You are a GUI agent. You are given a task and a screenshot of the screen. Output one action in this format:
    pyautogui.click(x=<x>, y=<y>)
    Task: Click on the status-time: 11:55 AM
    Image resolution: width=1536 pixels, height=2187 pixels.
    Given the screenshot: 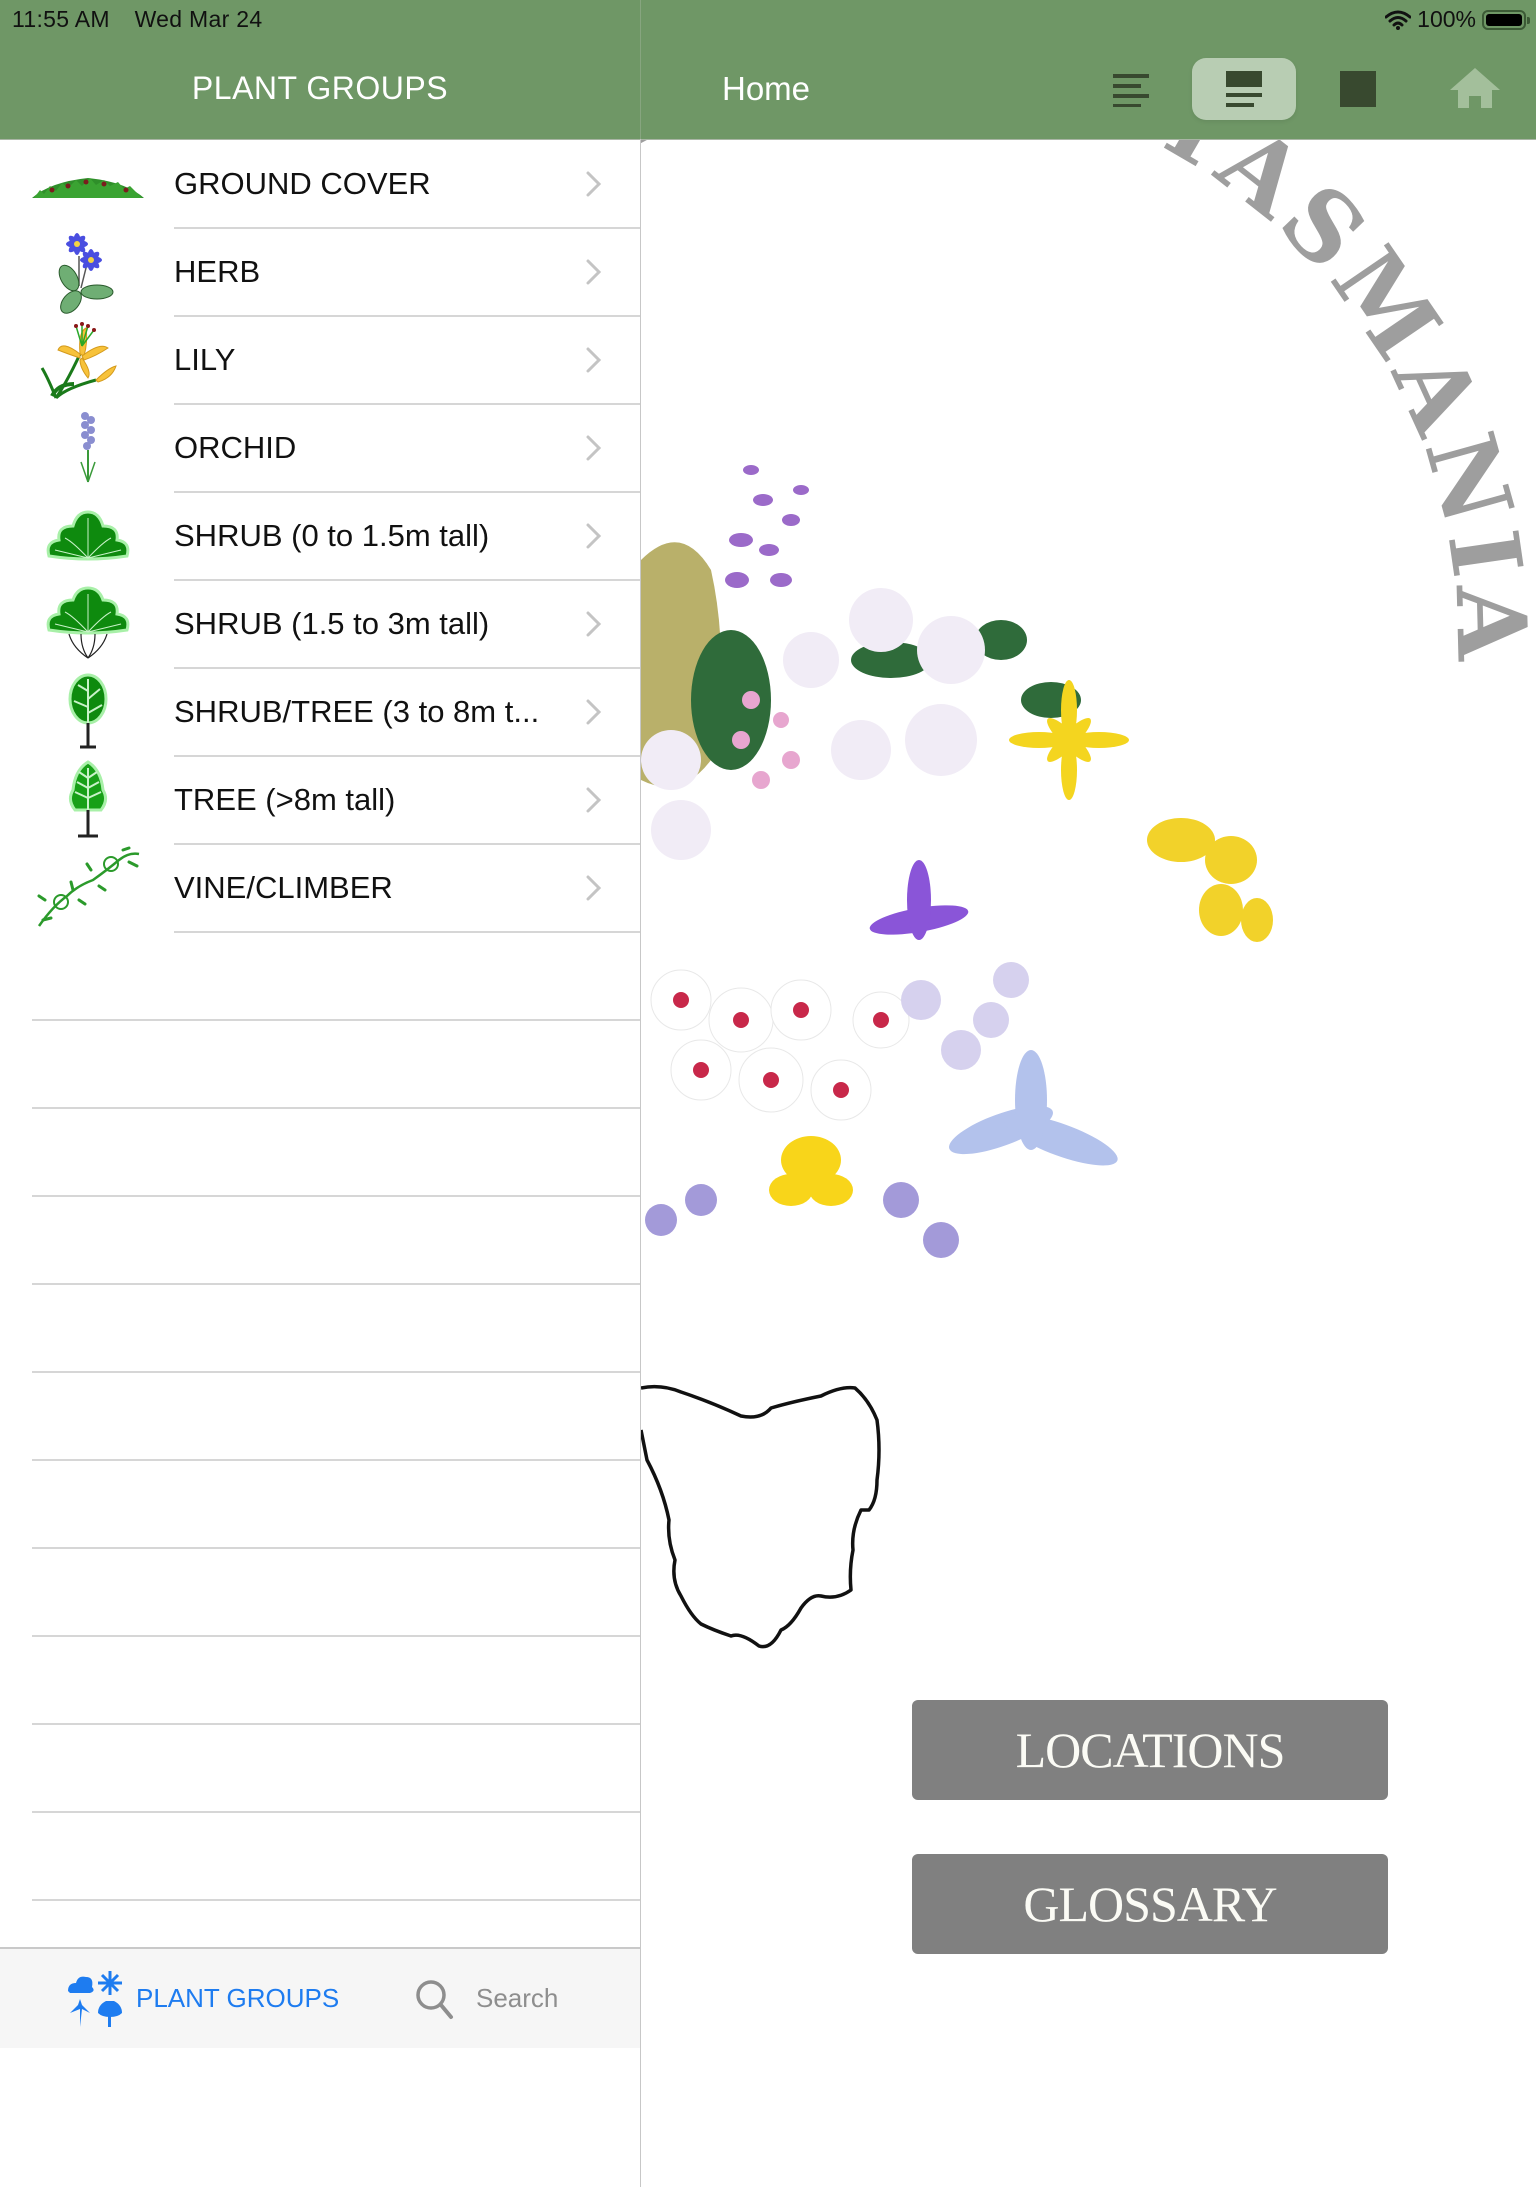 What is the action you would take?
    pyautogui.click(x=61, y=19)
    